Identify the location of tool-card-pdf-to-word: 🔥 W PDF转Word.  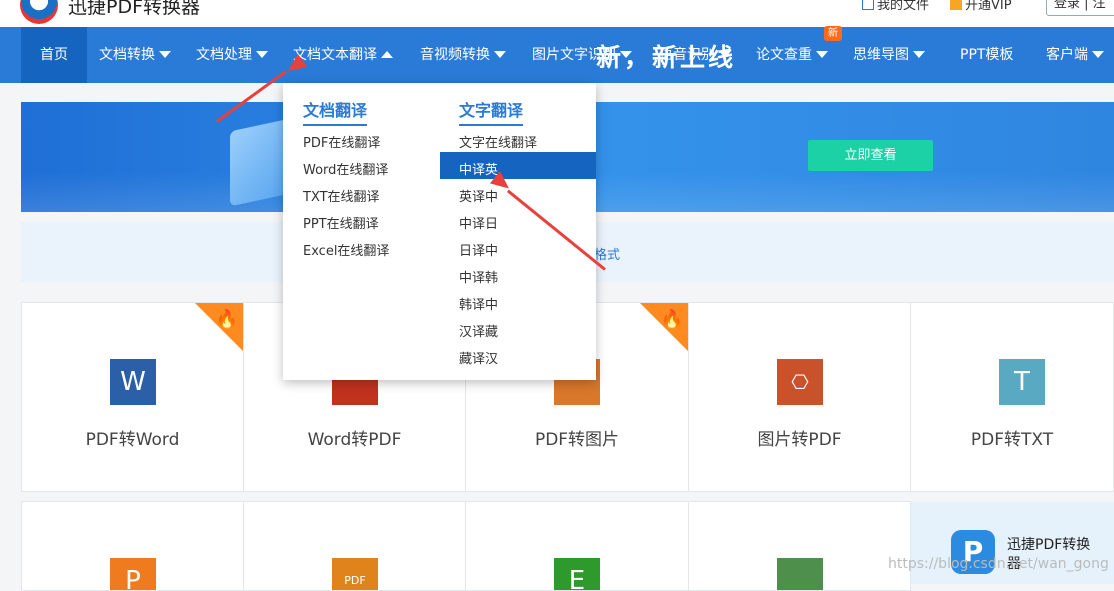
(132, 397).